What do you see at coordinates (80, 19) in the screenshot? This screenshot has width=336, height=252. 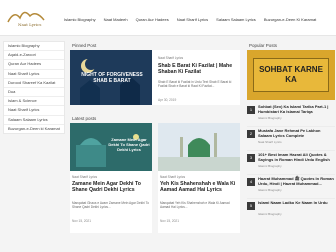 I see `nav-item-islamic-biography: Islamic Biography` at bounding box center [80, 19].